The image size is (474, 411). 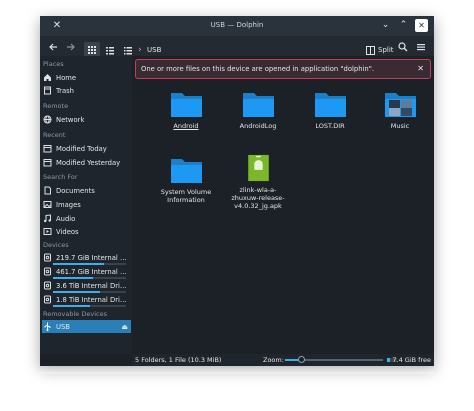 I want to click on sidebar-item-usb: USB ⏏, so click(x=86, y=326).